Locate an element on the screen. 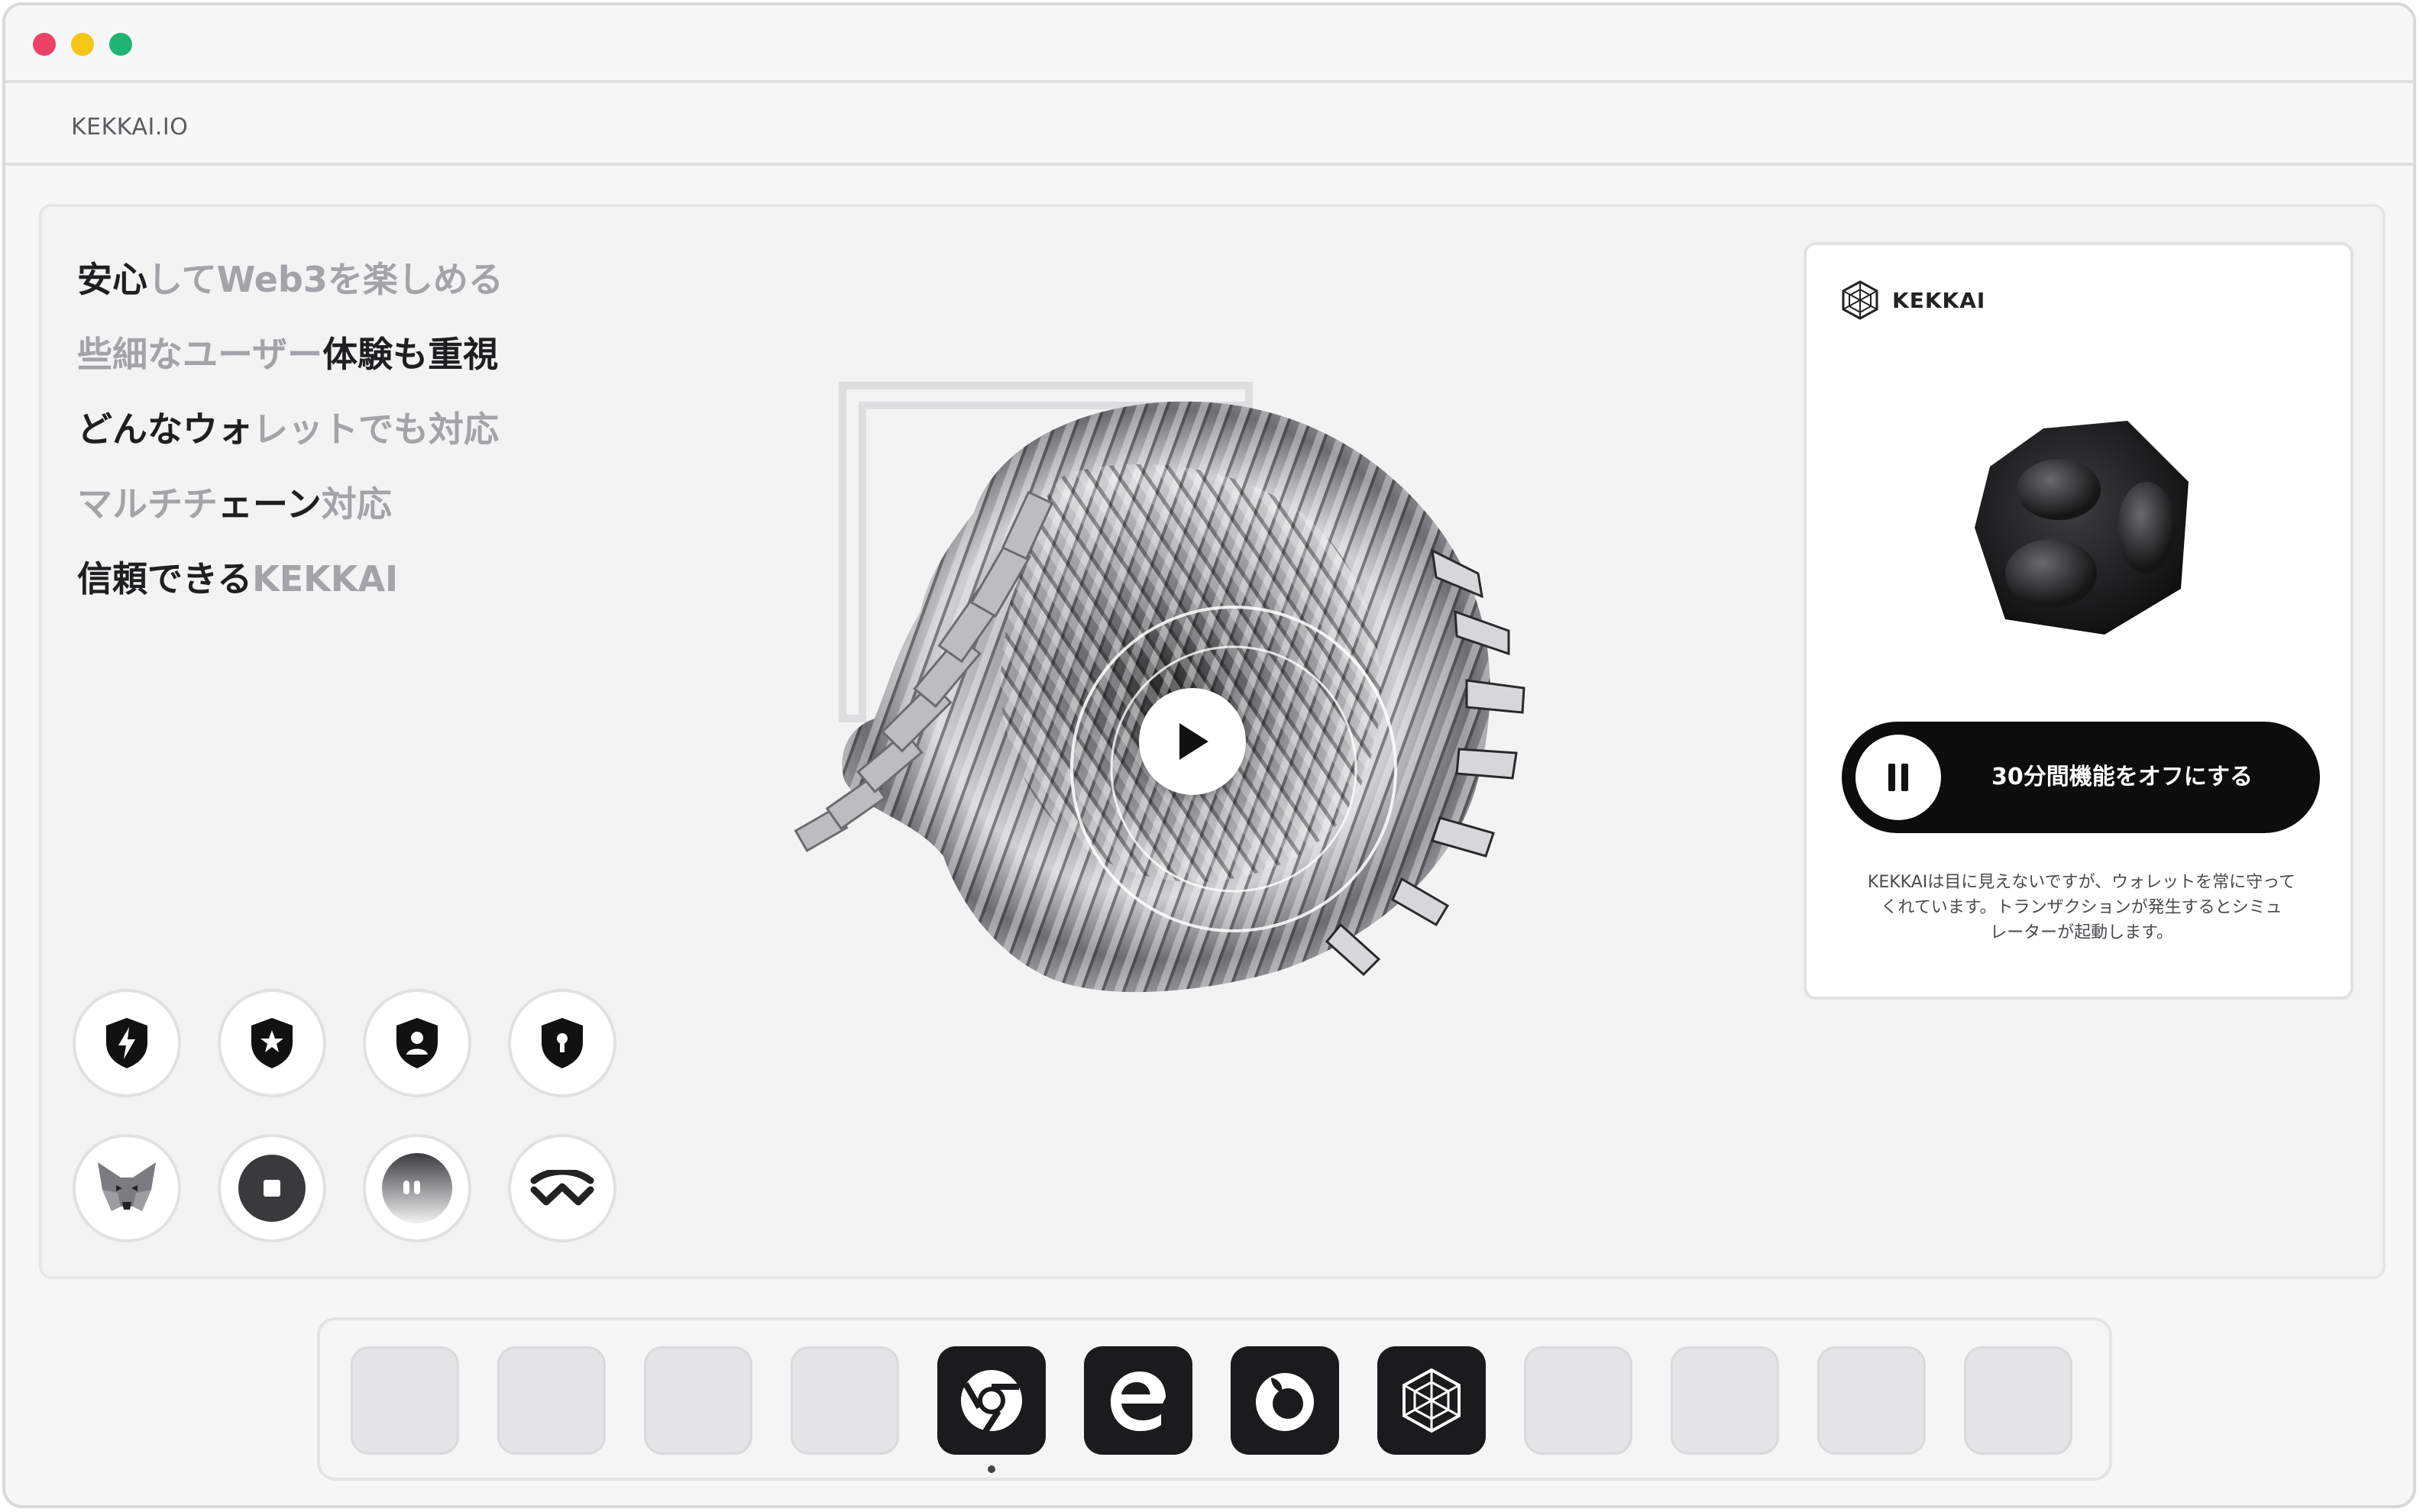  dock-item-chrome is located at coordinates (991, 1400).